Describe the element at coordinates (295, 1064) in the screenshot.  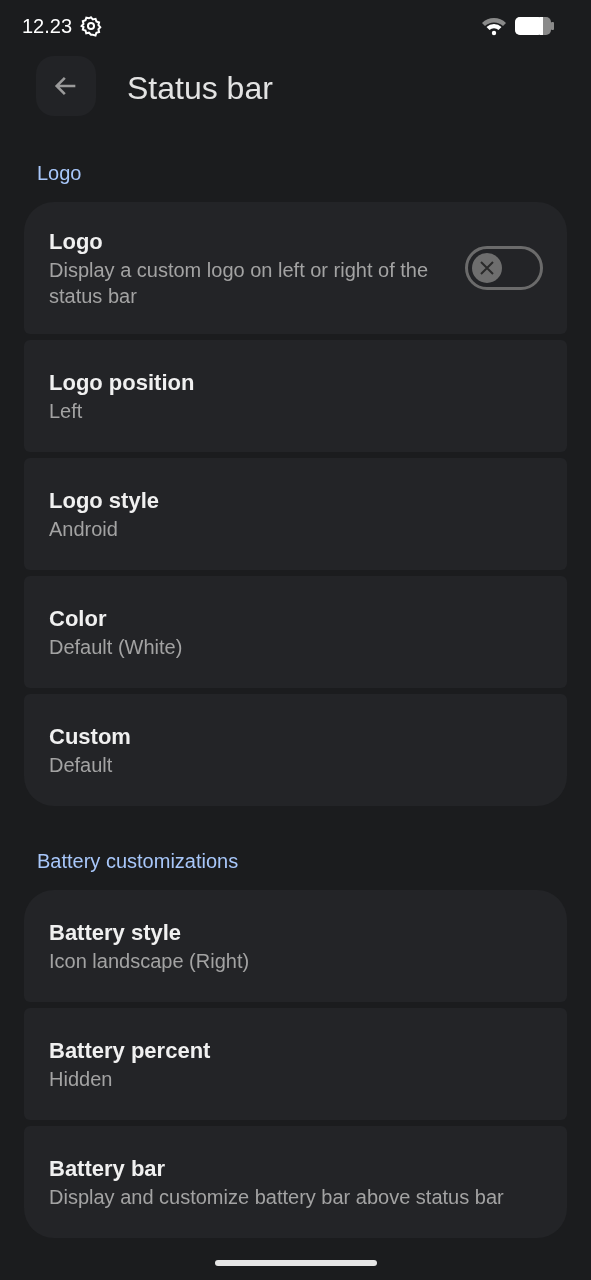
I see `settings-item: Battery percent Hidden` at that location.